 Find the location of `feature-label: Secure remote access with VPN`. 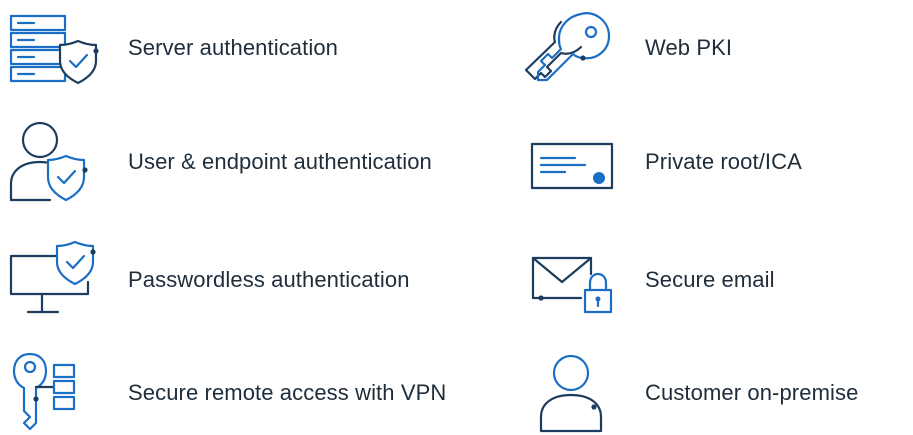

feature-label: Secure remote access with VPN is located at coordinates (287, 392).